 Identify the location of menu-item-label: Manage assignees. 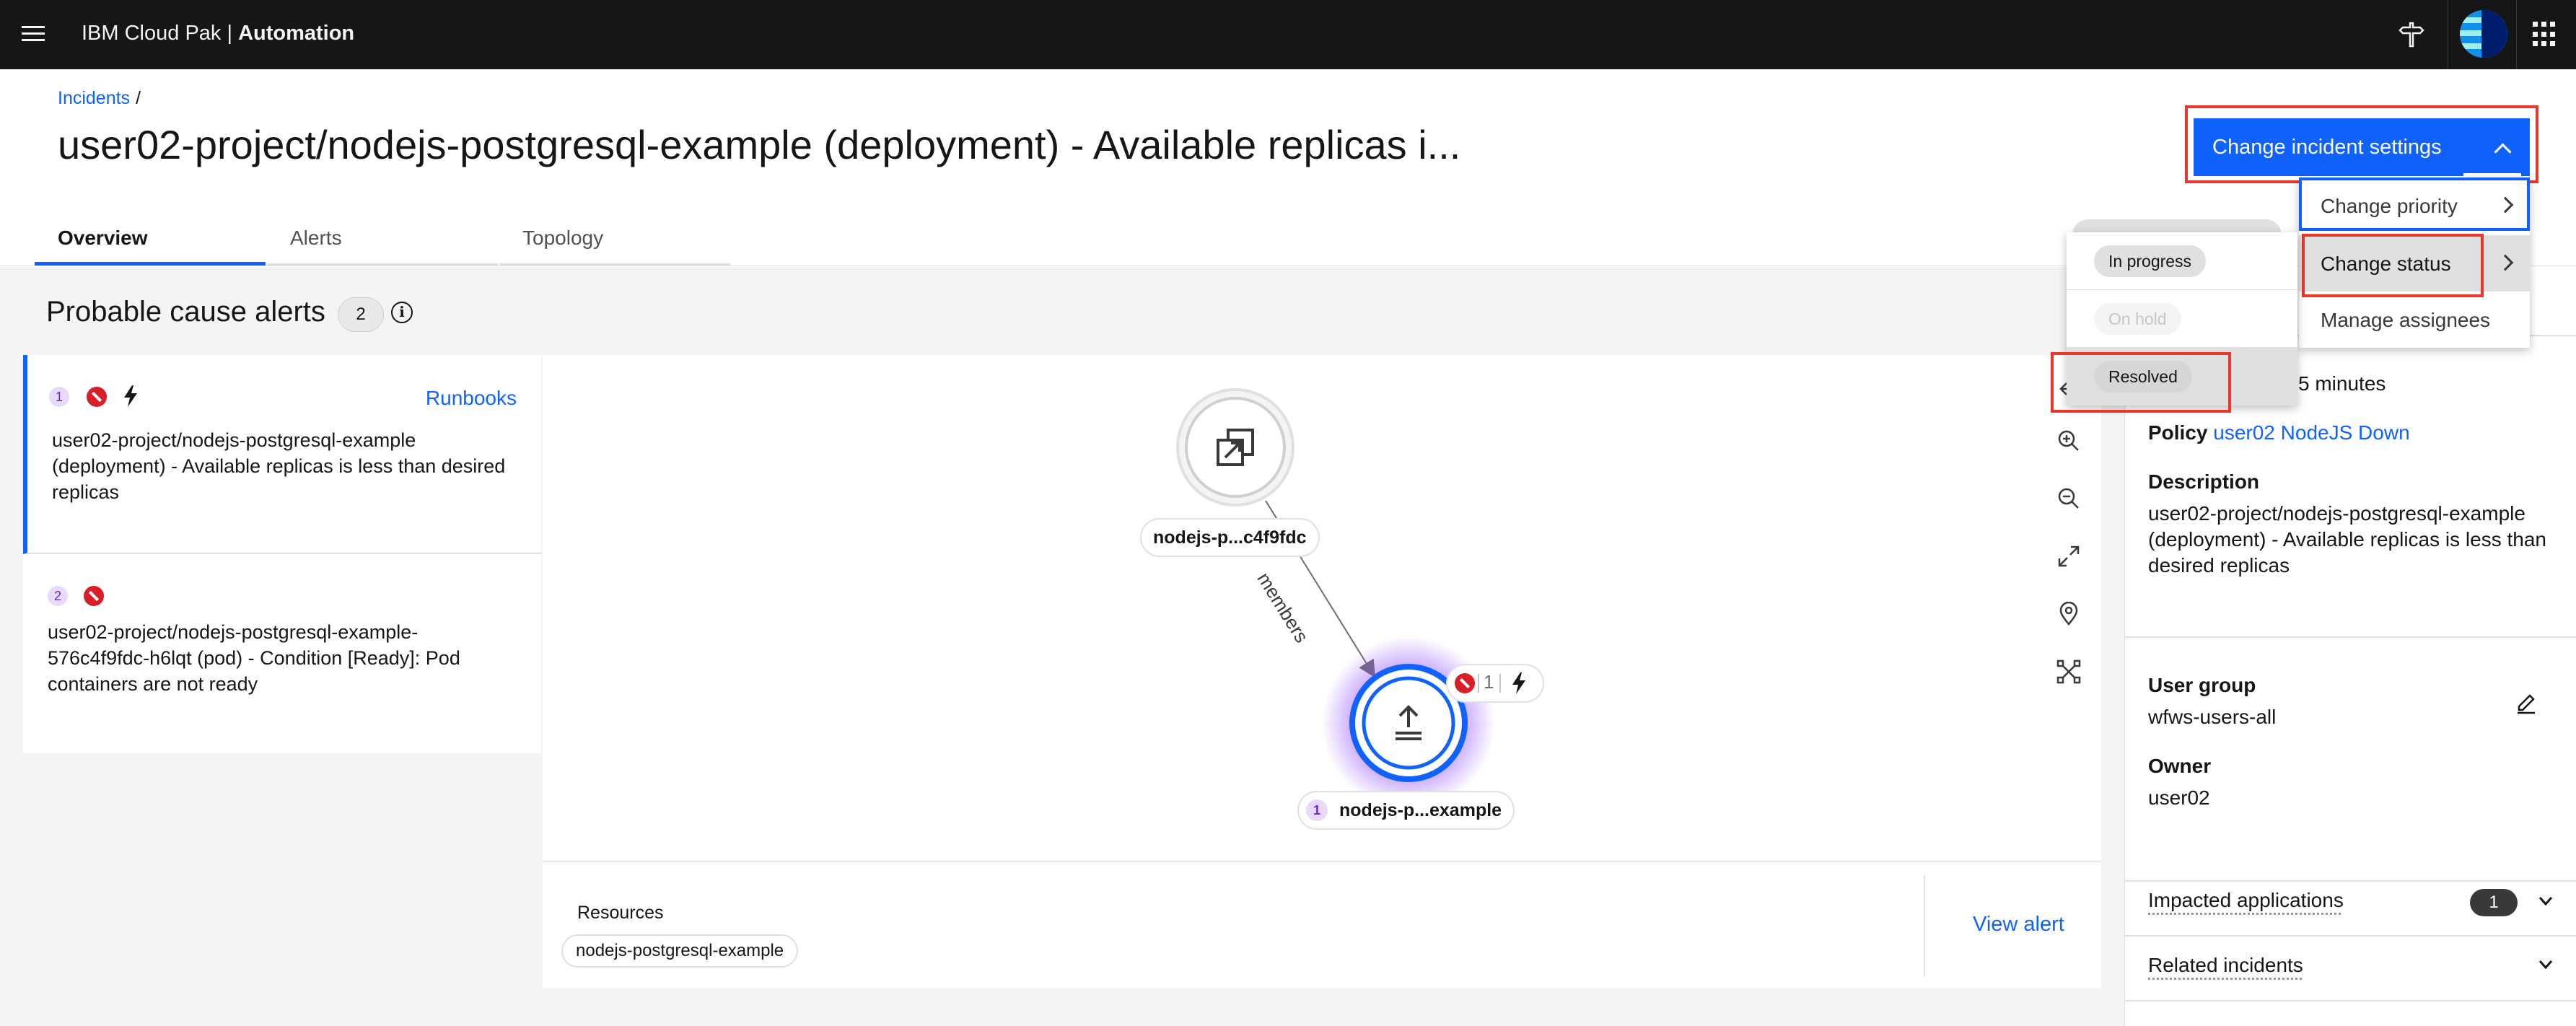
(2406, 320).